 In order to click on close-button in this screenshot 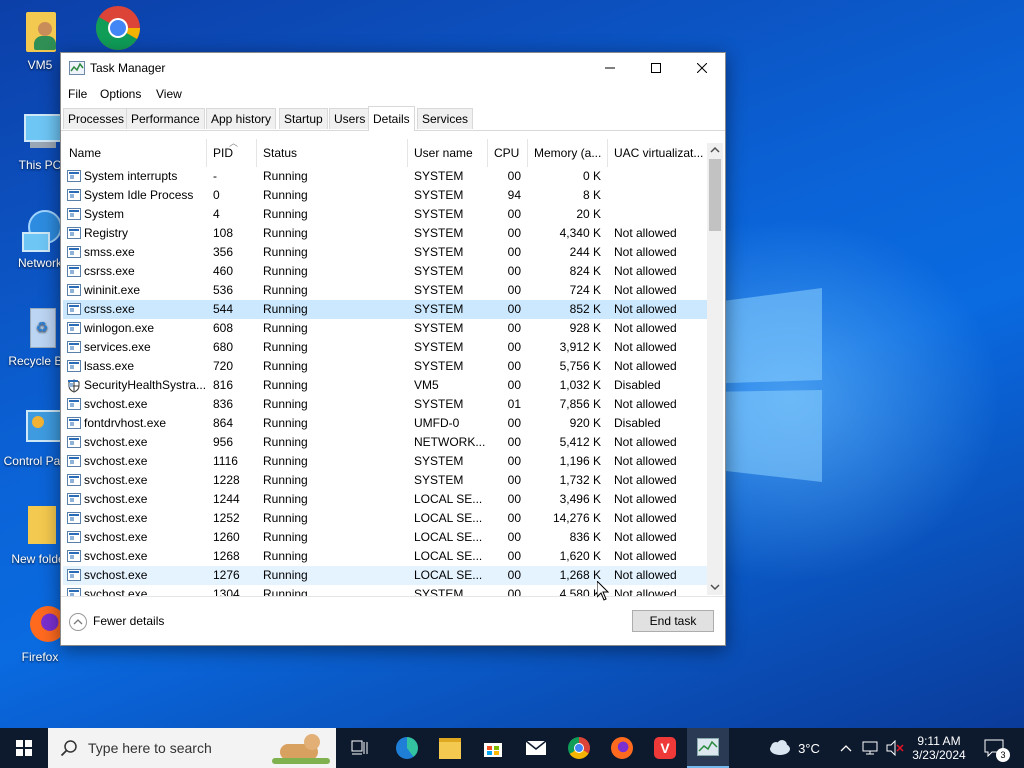, I will do `click(702, 68)`.